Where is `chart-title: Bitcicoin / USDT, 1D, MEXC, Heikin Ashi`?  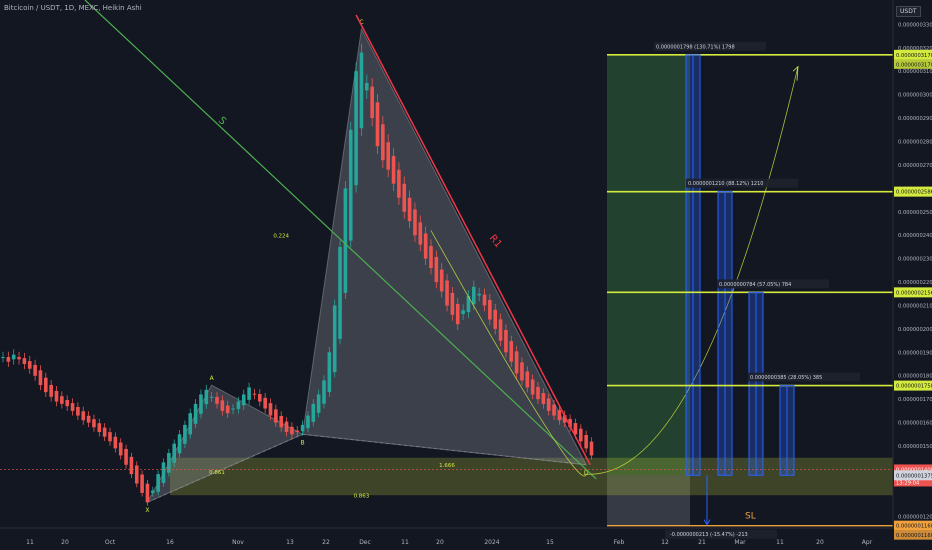
chart-title: Bitcicoin / USDT, 1D, MEXC, Heikin Ashi is located at coordinates (73, 8).